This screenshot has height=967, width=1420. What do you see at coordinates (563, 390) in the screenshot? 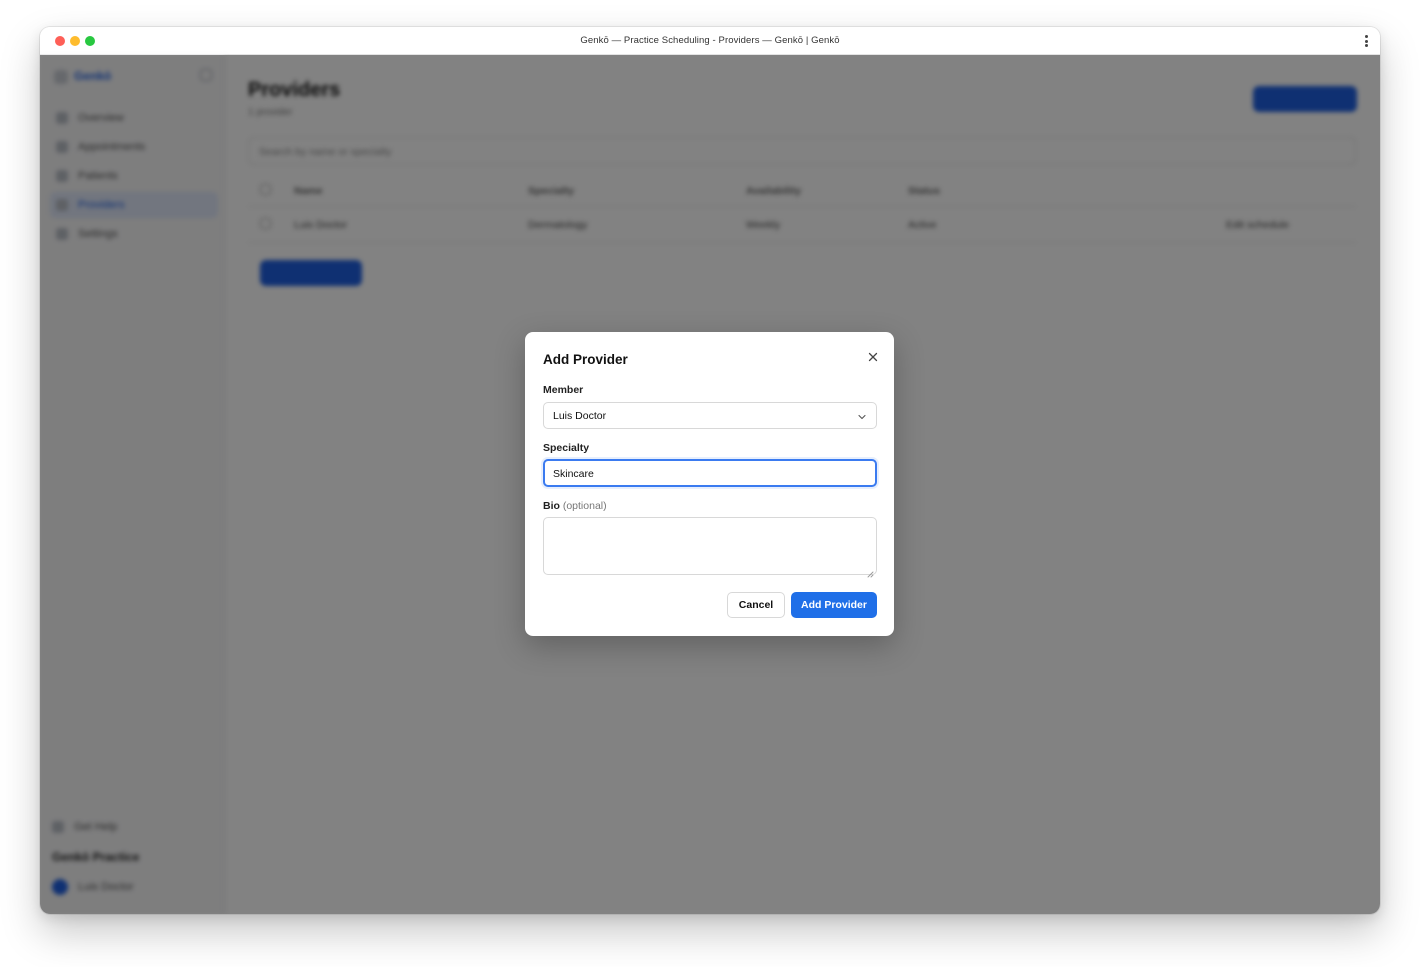
I see `member-label: Member` at bounding box center [563, 390].